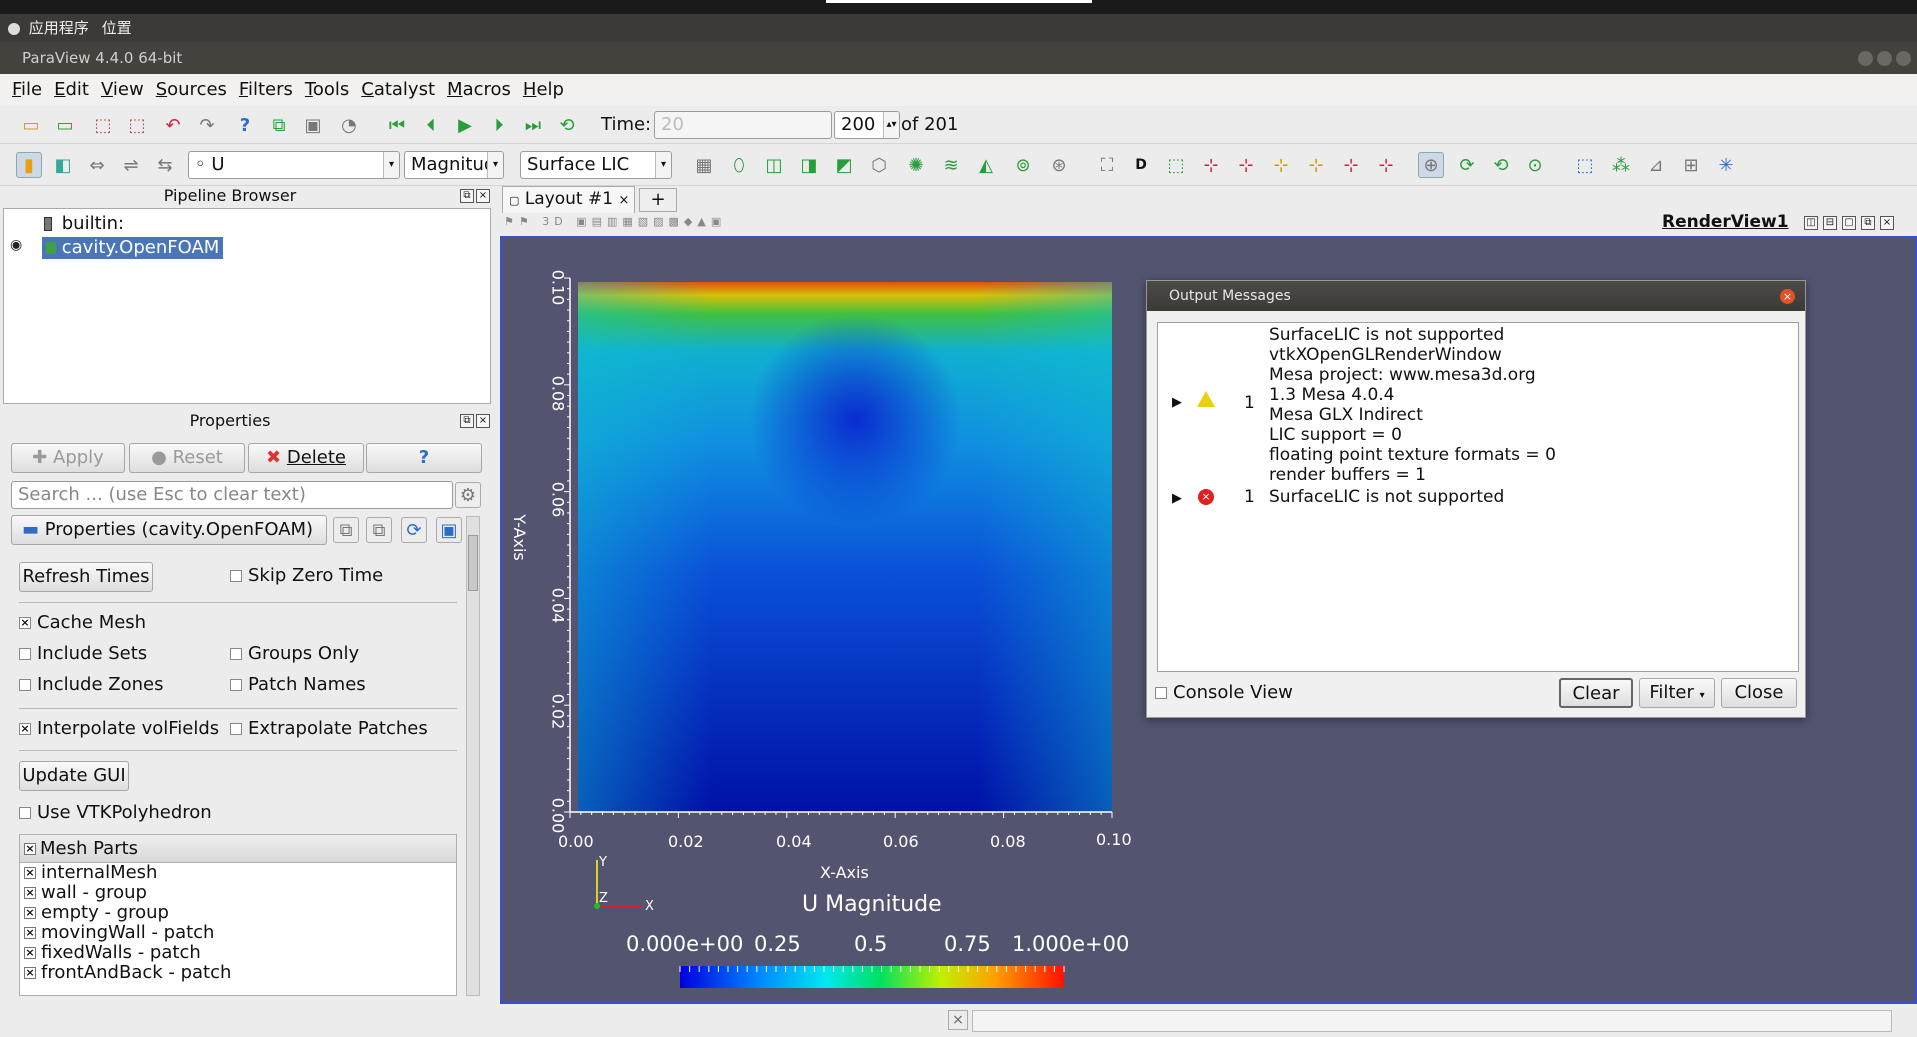 The width and height of the screenshot is (1917, 1037). Describe the element at coordinates (1830, 223) in the screenshot. I see `split-vertical-icon: ⊟` at that location.